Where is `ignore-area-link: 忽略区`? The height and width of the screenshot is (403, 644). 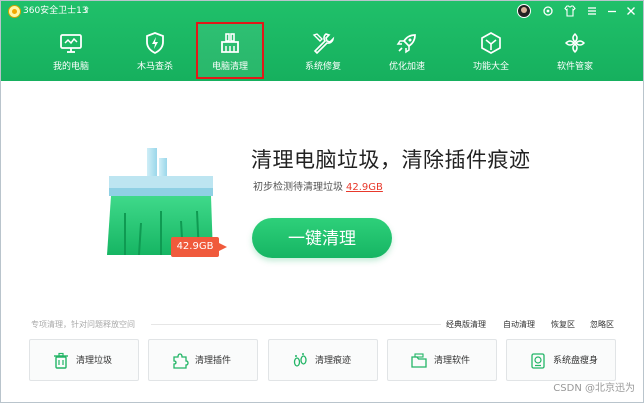
ignore-area-link: 忽略区 is located at coordinates (602, 324).